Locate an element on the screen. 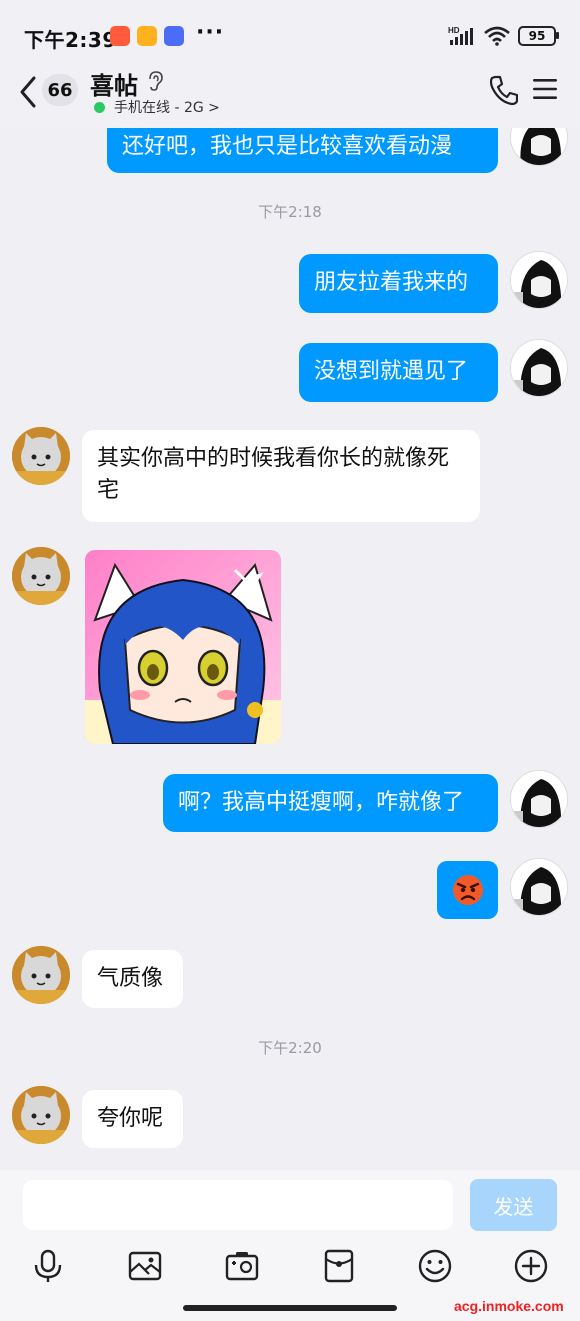 This screenshot has width=580, height=1321. back-button is located at coordinates (29, 92).